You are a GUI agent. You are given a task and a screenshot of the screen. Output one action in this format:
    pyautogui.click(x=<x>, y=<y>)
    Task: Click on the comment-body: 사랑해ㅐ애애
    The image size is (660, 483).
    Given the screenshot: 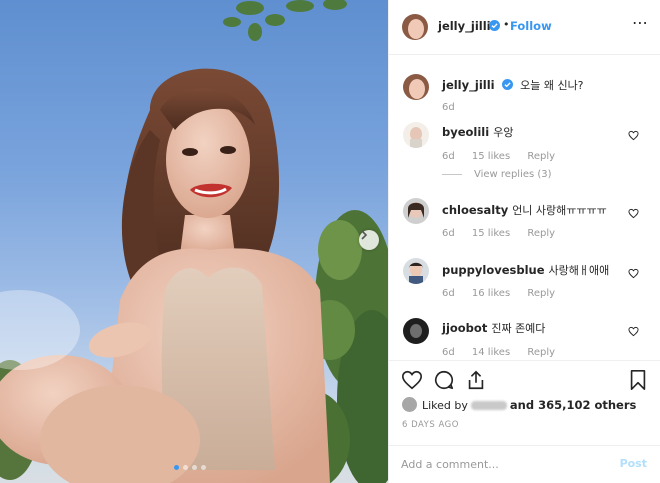 What is the action you would take?
    pyautogui.click(x=579, y=270)
    